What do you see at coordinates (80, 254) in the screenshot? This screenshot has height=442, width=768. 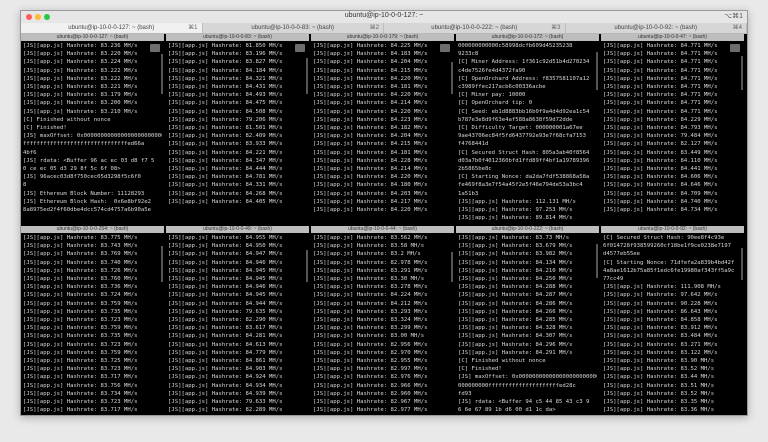 I see `terminal-line: [JS][app.js] Hashrate: 83.769 MH/s` at bounding box center [80, 254].